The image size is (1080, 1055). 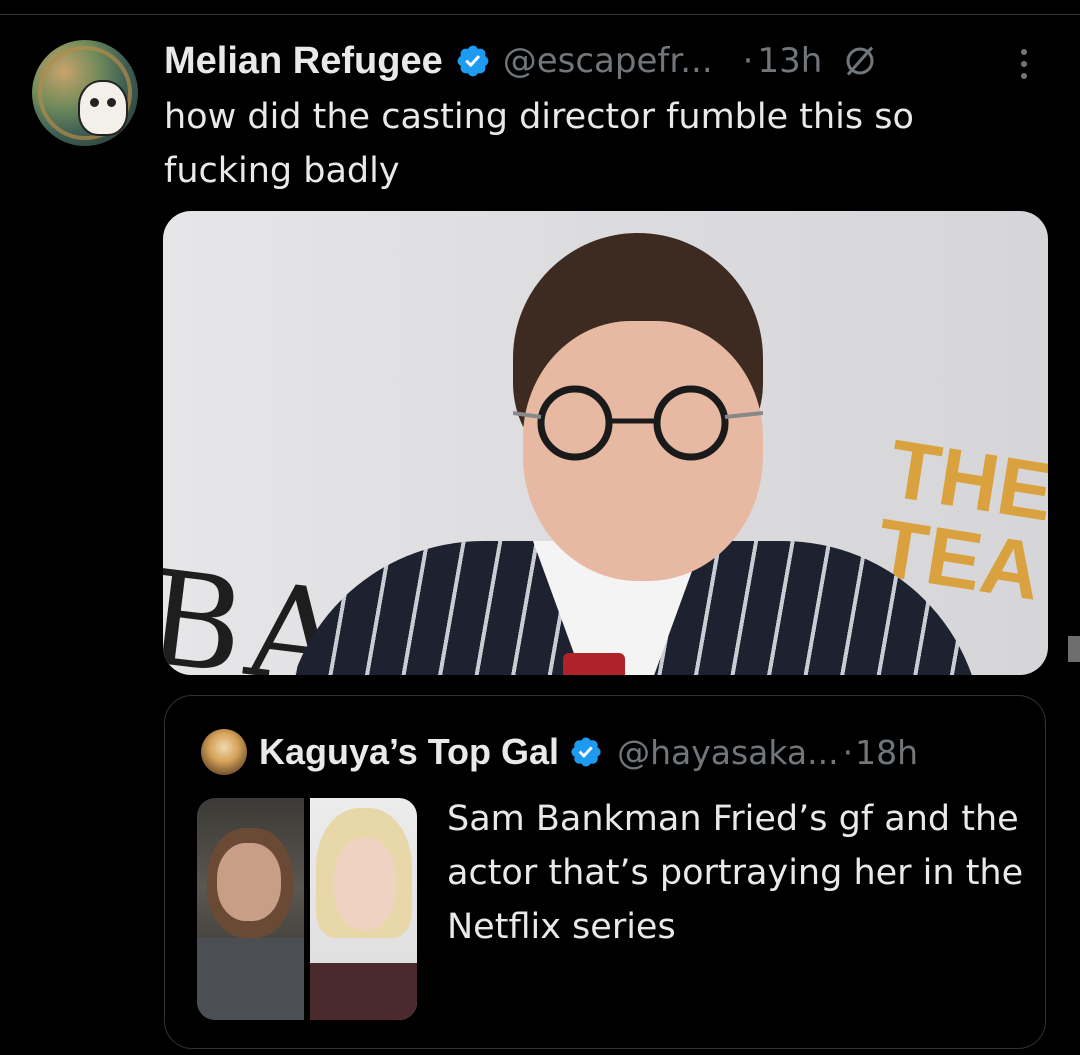 I want to click on scrollbar-thumb, so click(x=1074, y=649).